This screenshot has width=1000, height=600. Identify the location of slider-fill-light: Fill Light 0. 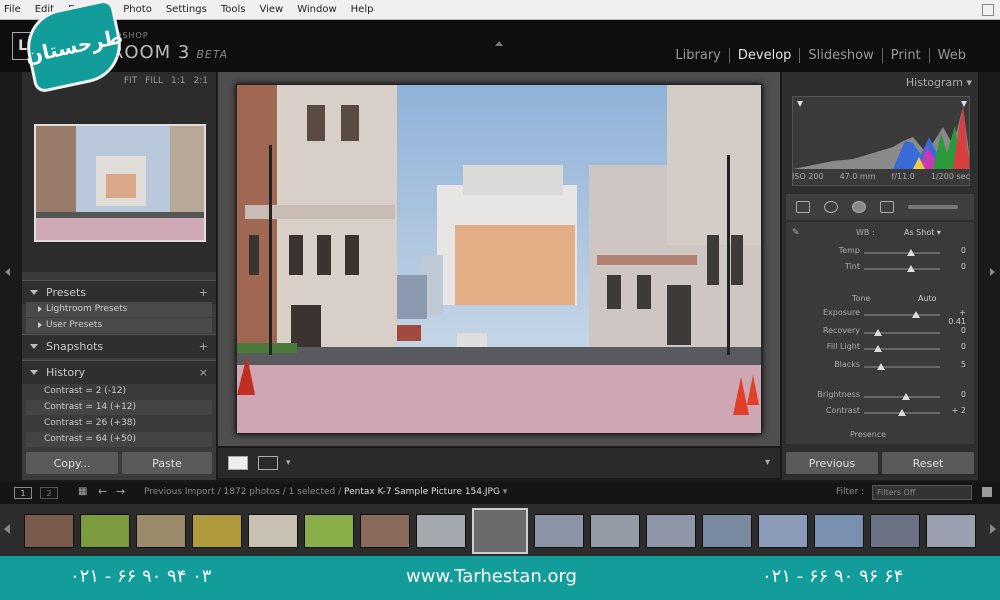
(880, 349).